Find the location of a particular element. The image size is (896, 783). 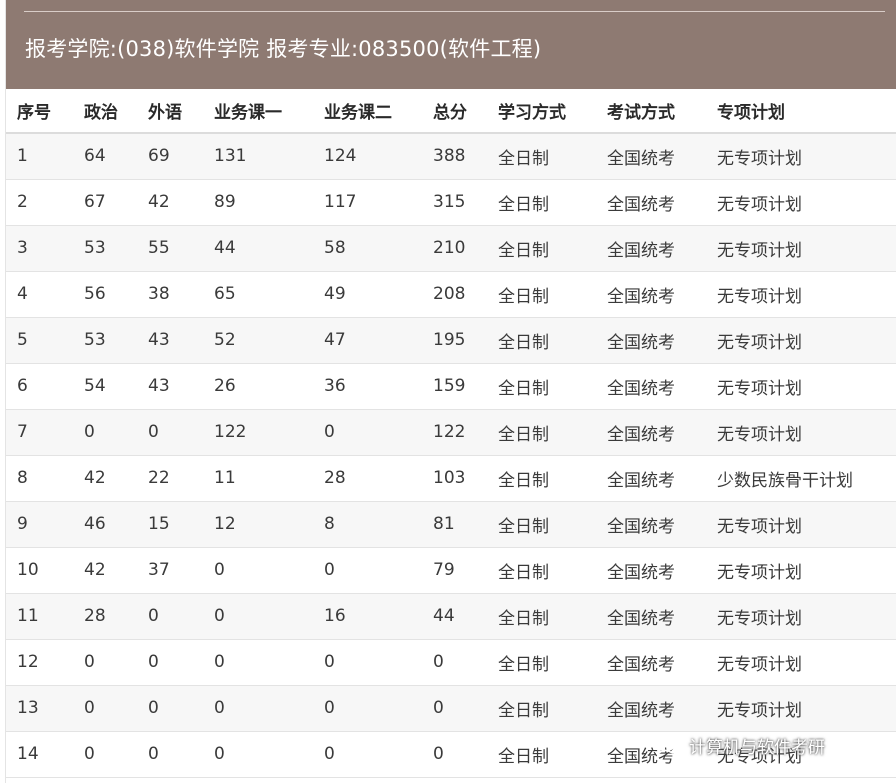

cell-index: 6 is located at coordinates (39, 386).